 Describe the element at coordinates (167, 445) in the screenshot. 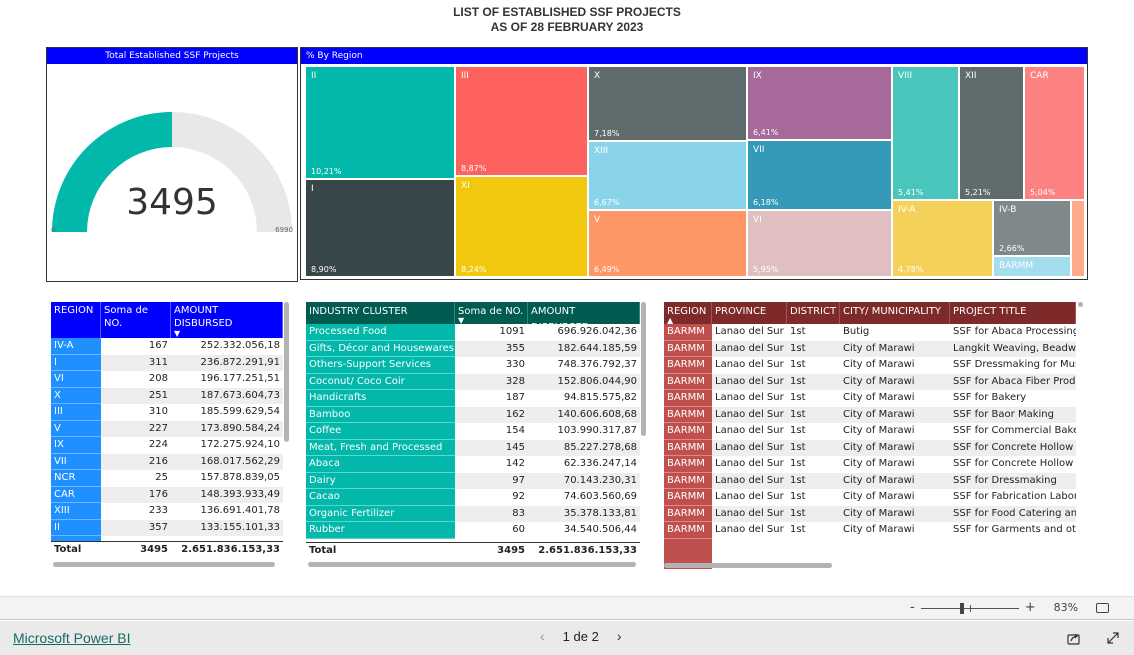

I see `table-row: IX 224 172.275.924,10` at that location.